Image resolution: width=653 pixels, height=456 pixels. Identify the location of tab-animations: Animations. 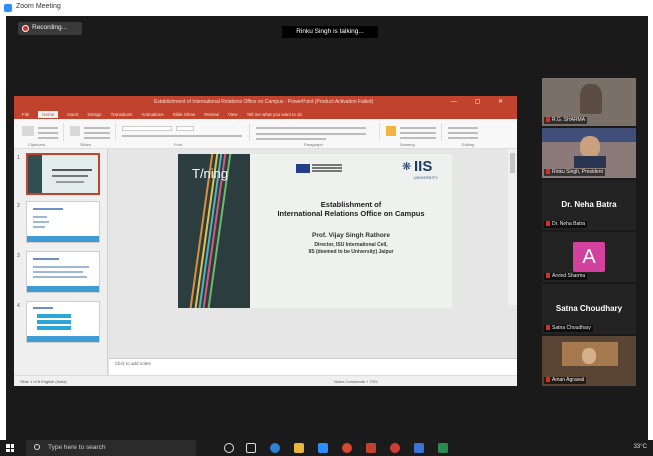
(152, 114).